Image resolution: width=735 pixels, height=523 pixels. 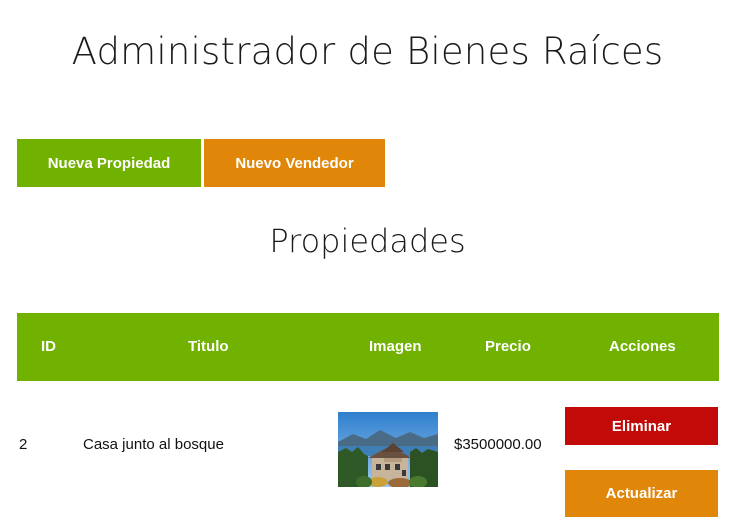 I want to click on new-seller-button: Nuevo Vendedor, so click(x=294, y=163).